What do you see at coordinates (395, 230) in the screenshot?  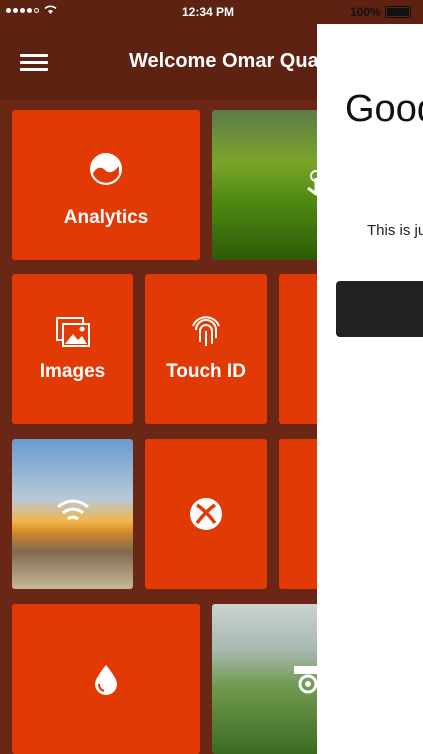 I see `side-panel-text: This is ju` at bounding box center [395, 230].